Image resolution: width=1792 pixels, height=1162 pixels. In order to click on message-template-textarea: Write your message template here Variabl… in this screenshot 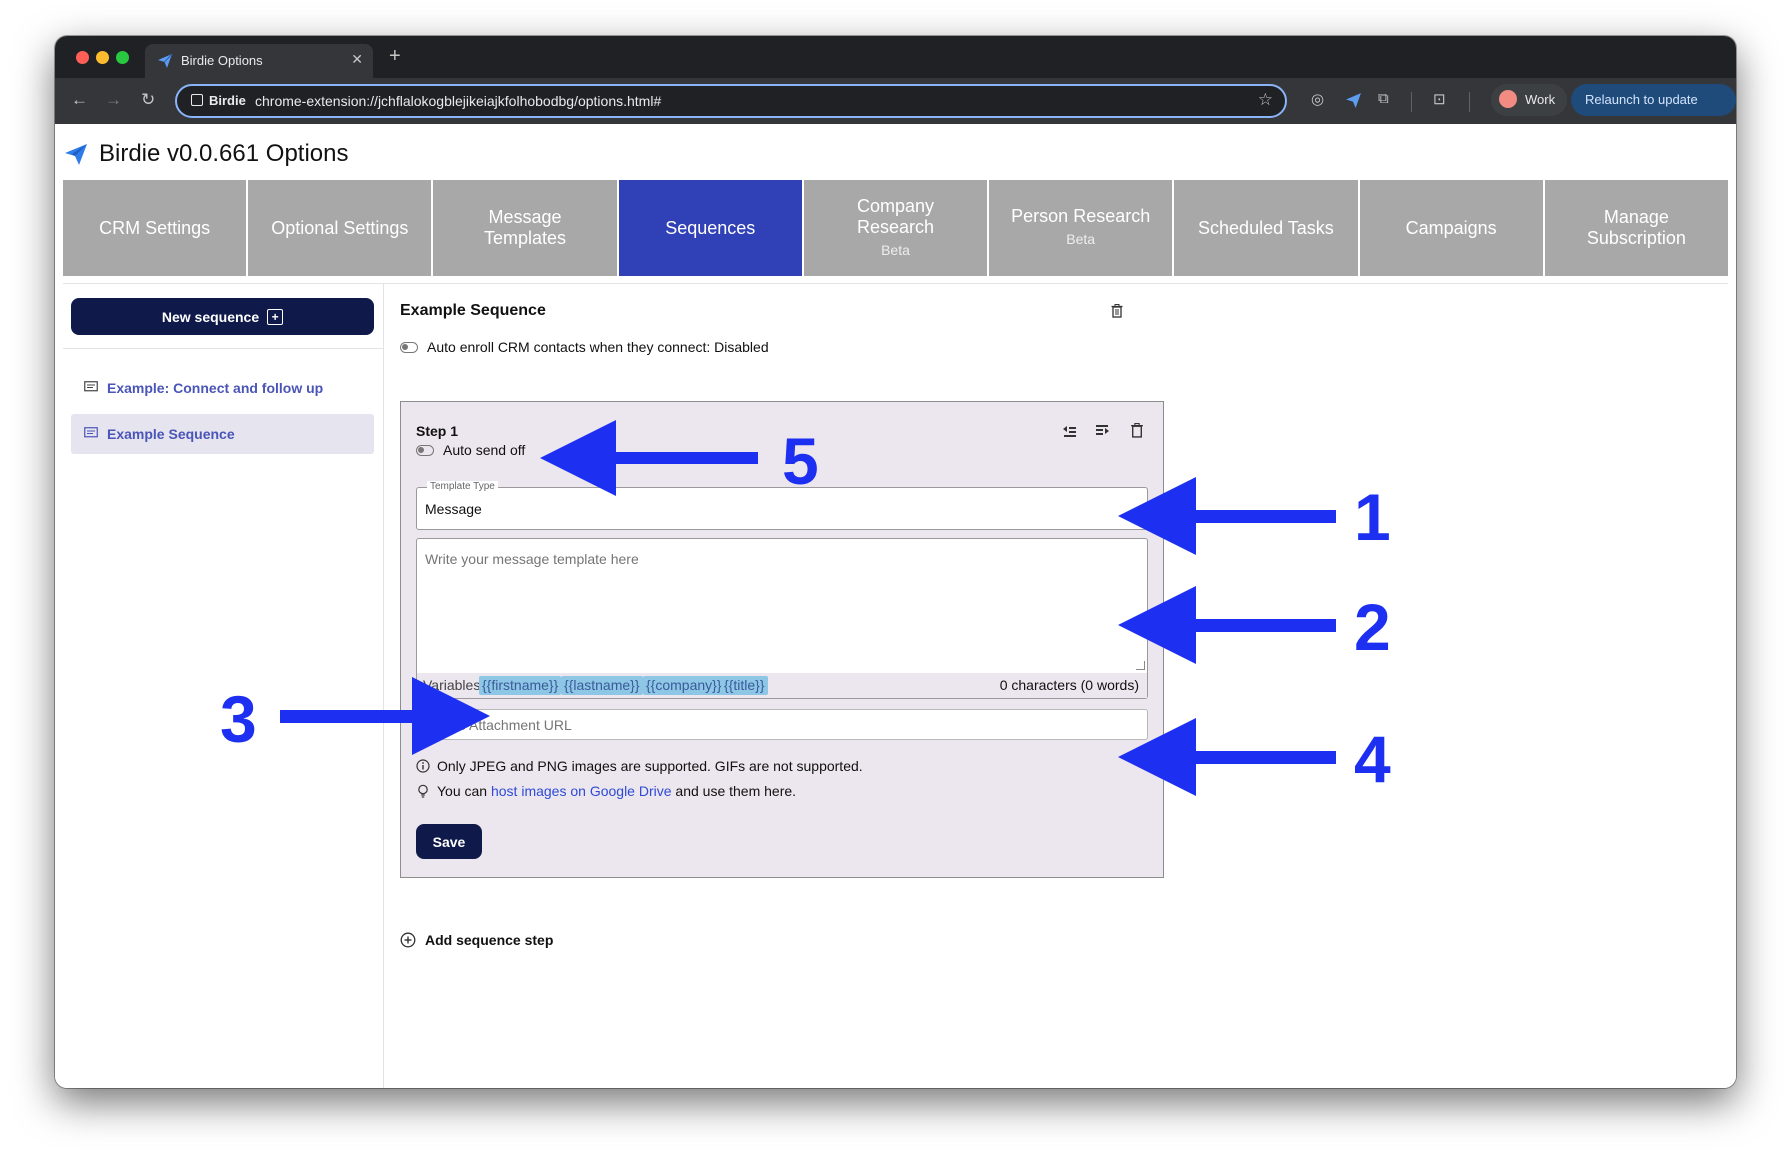, I will do `click(782, 618)`.